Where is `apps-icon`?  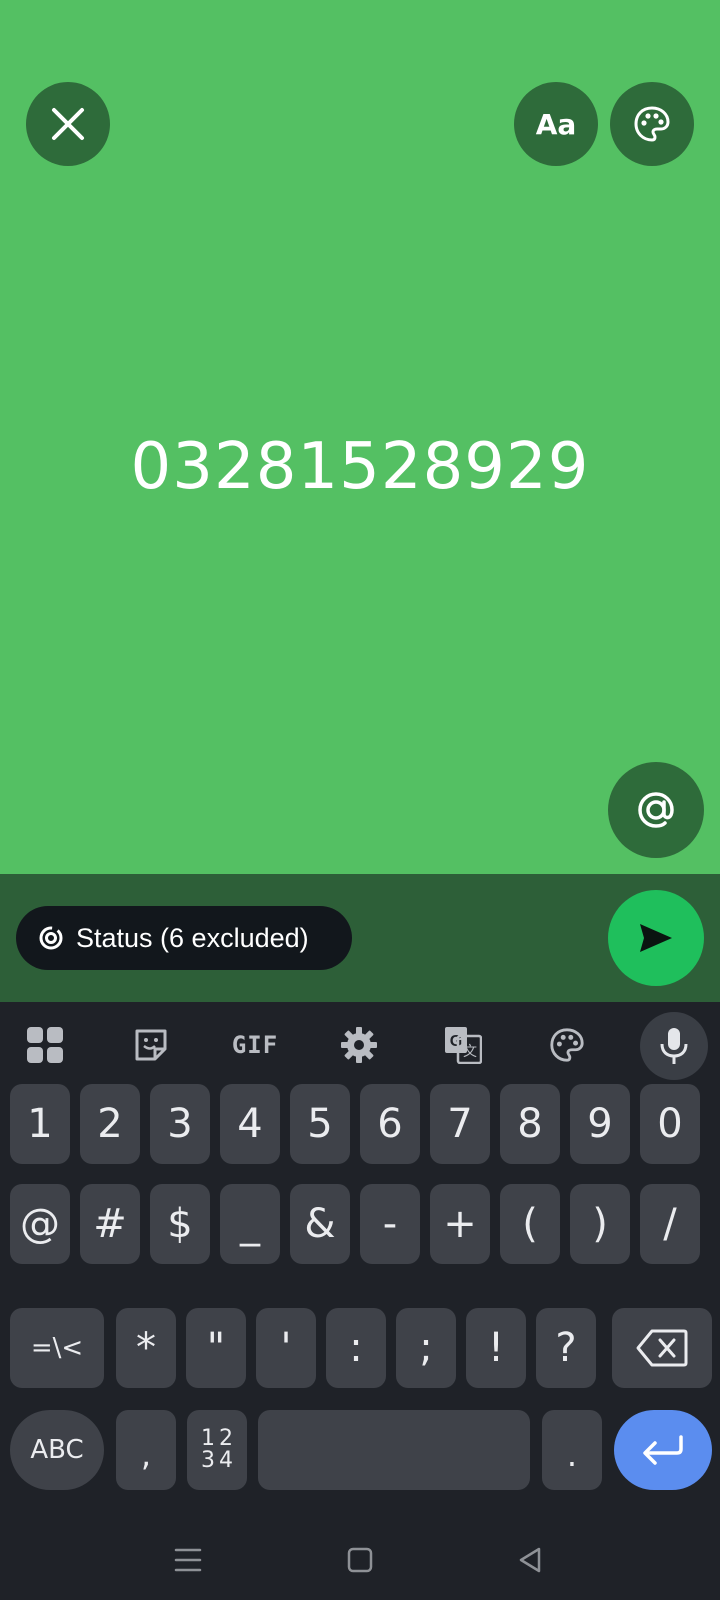
apps-icon is located at coordinates (45, 1045).